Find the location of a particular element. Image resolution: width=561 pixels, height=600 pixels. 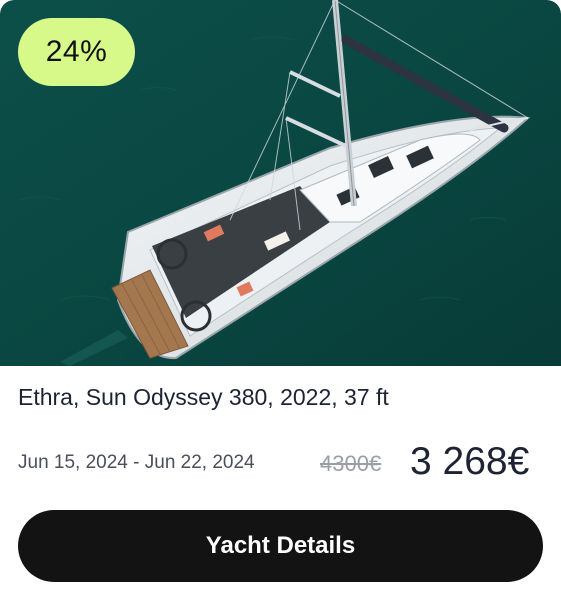

discount-badge: 24% is located at coordinates (76, 52).